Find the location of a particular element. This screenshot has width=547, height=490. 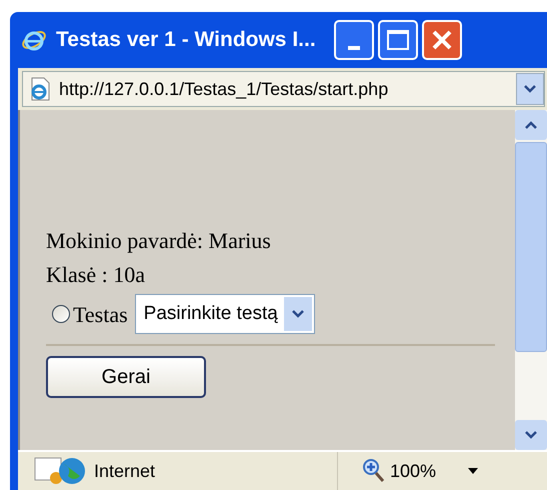

close-button is located at coordinates (442, 40).